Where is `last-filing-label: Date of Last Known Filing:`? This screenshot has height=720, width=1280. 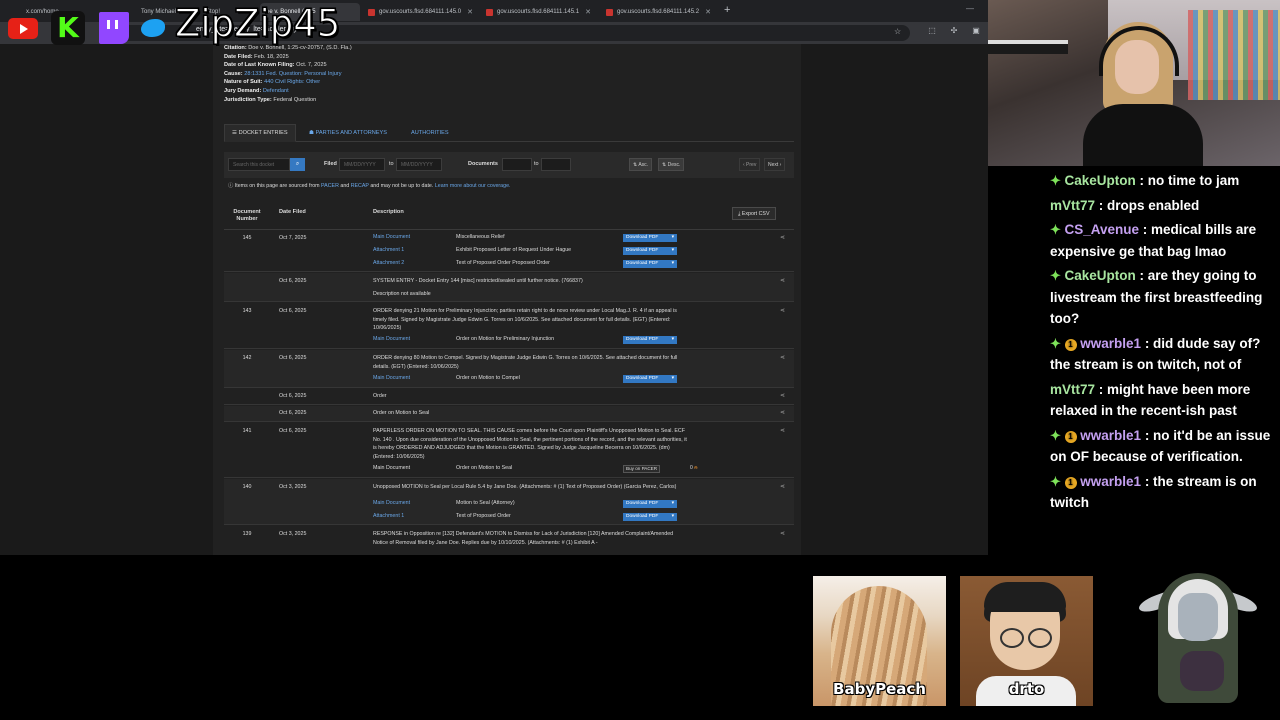
last-filing-label: Date of Last Known Filing: is located at coordinates (259, 65).